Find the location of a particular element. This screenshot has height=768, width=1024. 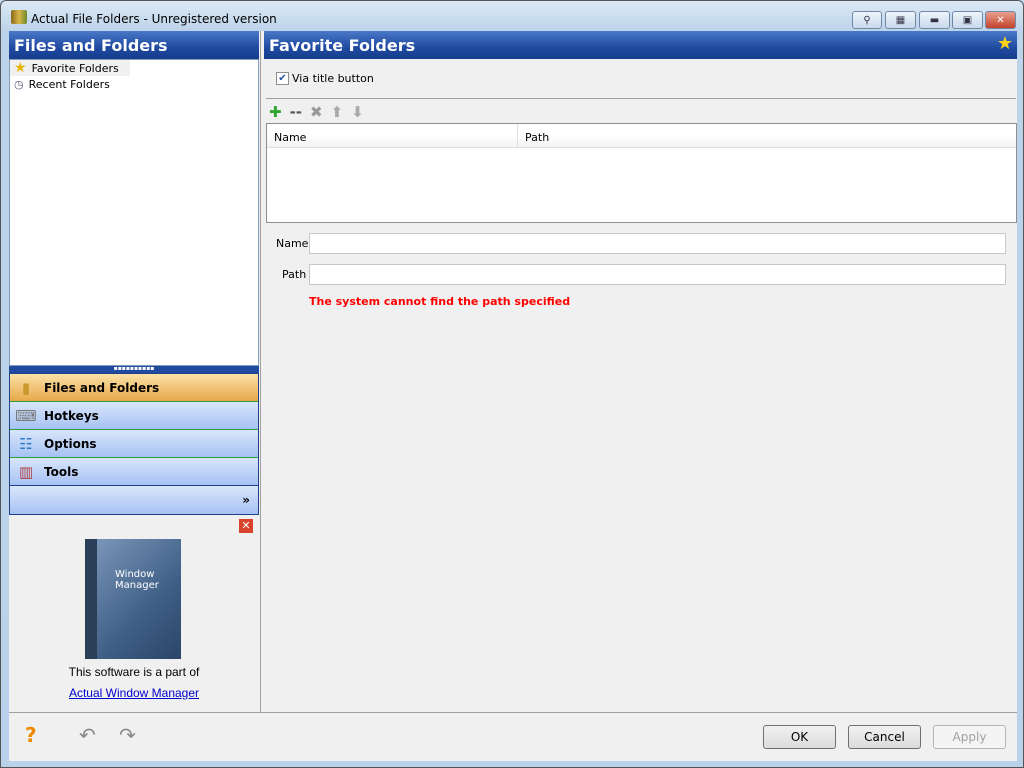

close-ad-icon: ✕ is located at coordinates (246, 526).